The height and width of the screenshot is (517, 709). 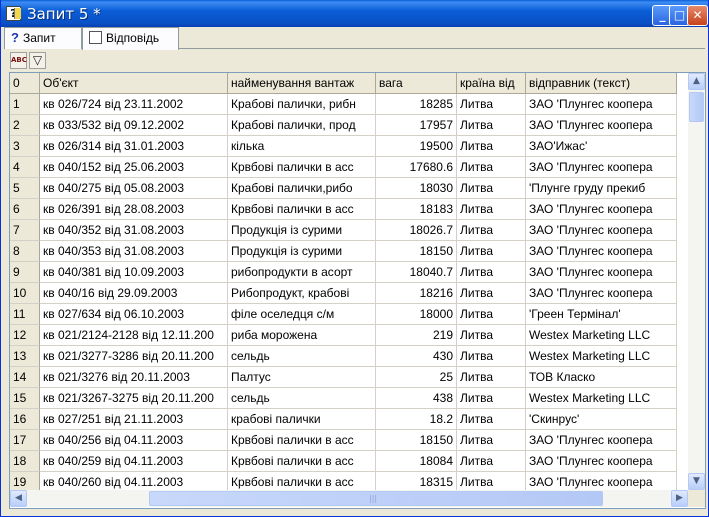 What do you see at coordinates (25, 83) in the screenshot?
I see `header-index: 0` at bounding box center [25, 83].